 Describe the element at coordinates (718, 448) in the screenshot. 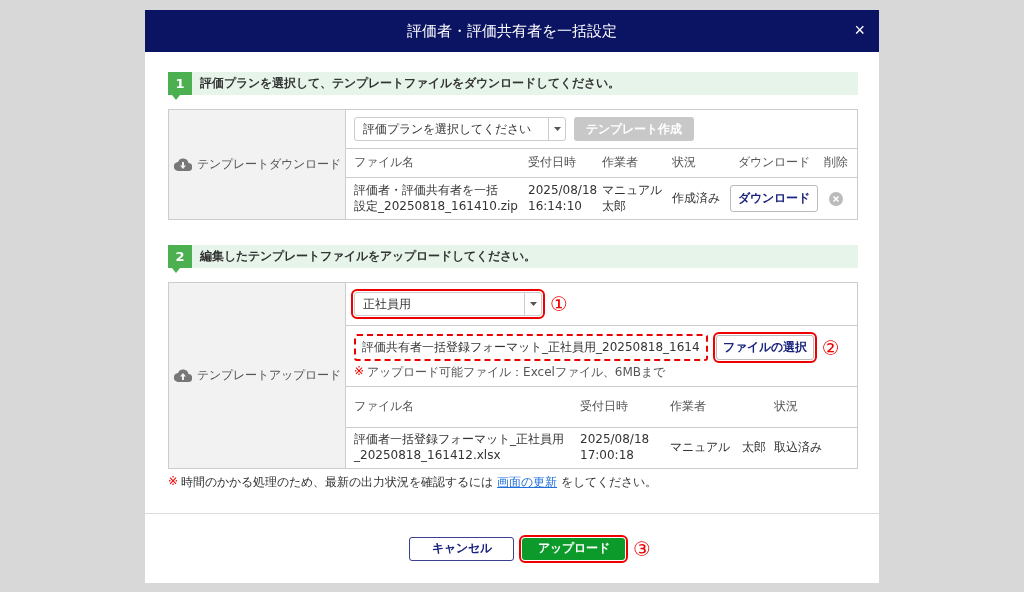

I see `table-cell-text: マニュアル 太郎` at that location.